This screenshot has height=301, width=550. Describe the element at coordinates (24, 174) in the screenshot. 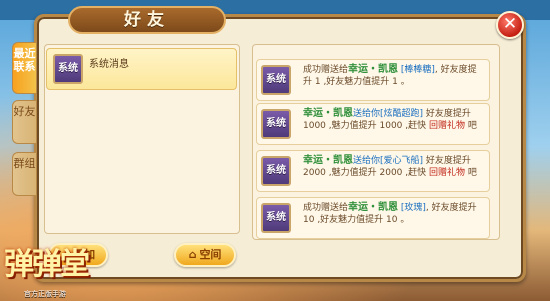

I see `tab-groups: 群组` at that location.